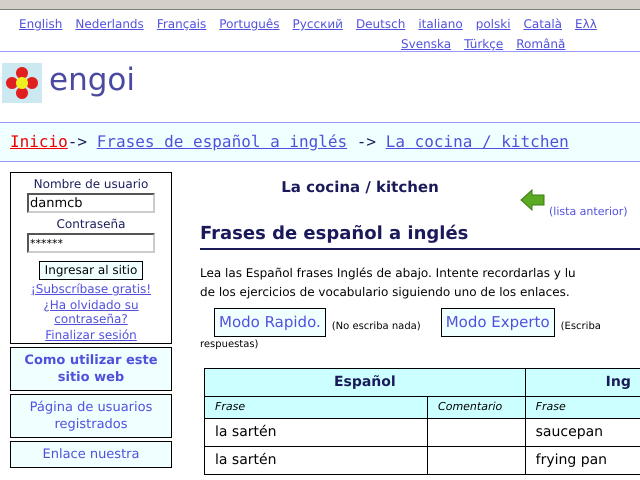 The width and height of the screenshot is (640, 480). Describe the element at coordinates (91, 454) in the screenshot. I see `sidebar-link: Enlace nuestra` at that location.